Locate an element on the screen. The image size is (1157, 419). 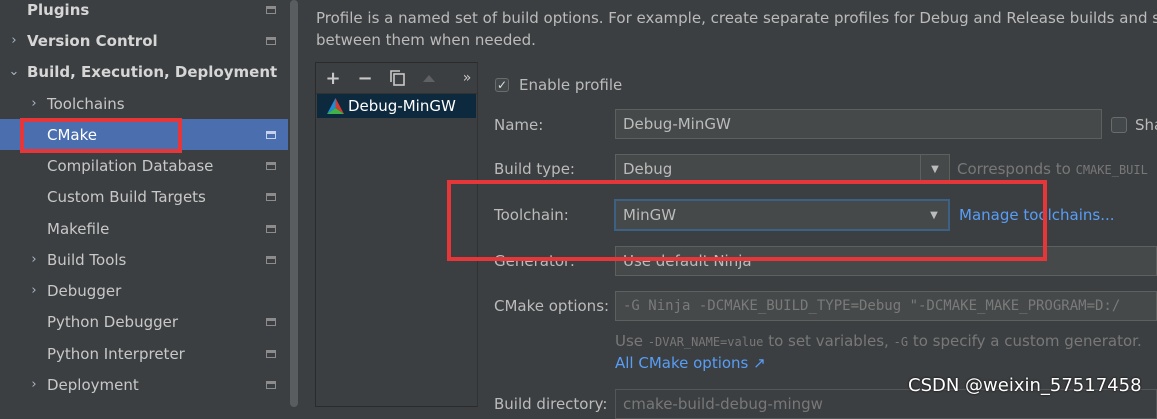
sidebar-item-version-control: › Version Control is located at coordinates (144, 40).